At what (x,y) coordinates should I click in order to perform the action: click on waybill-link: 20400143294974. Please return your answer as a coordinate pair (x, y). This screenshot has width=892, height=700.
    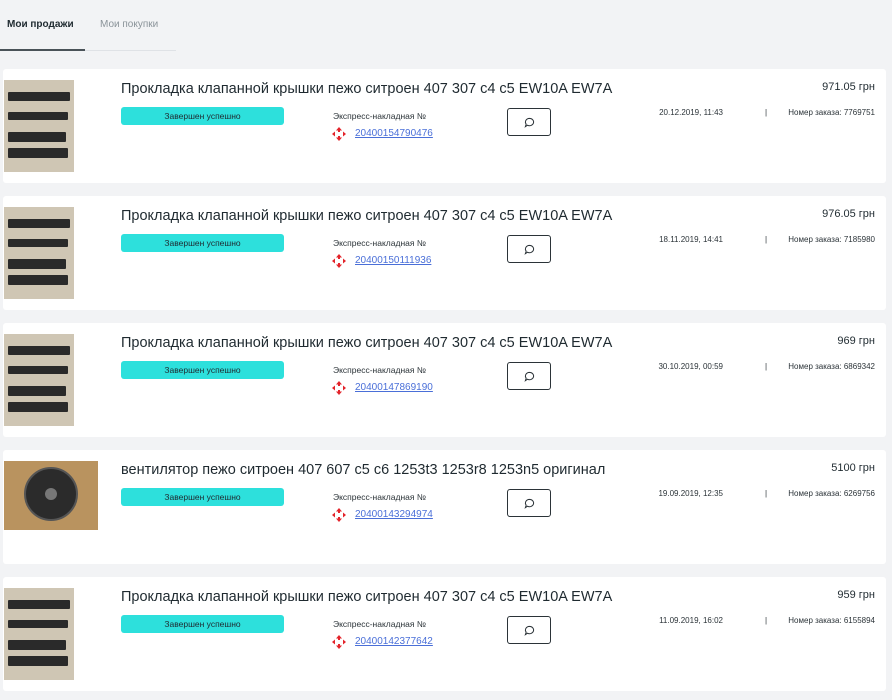
    Looking at the image, I should click on (394, 514).